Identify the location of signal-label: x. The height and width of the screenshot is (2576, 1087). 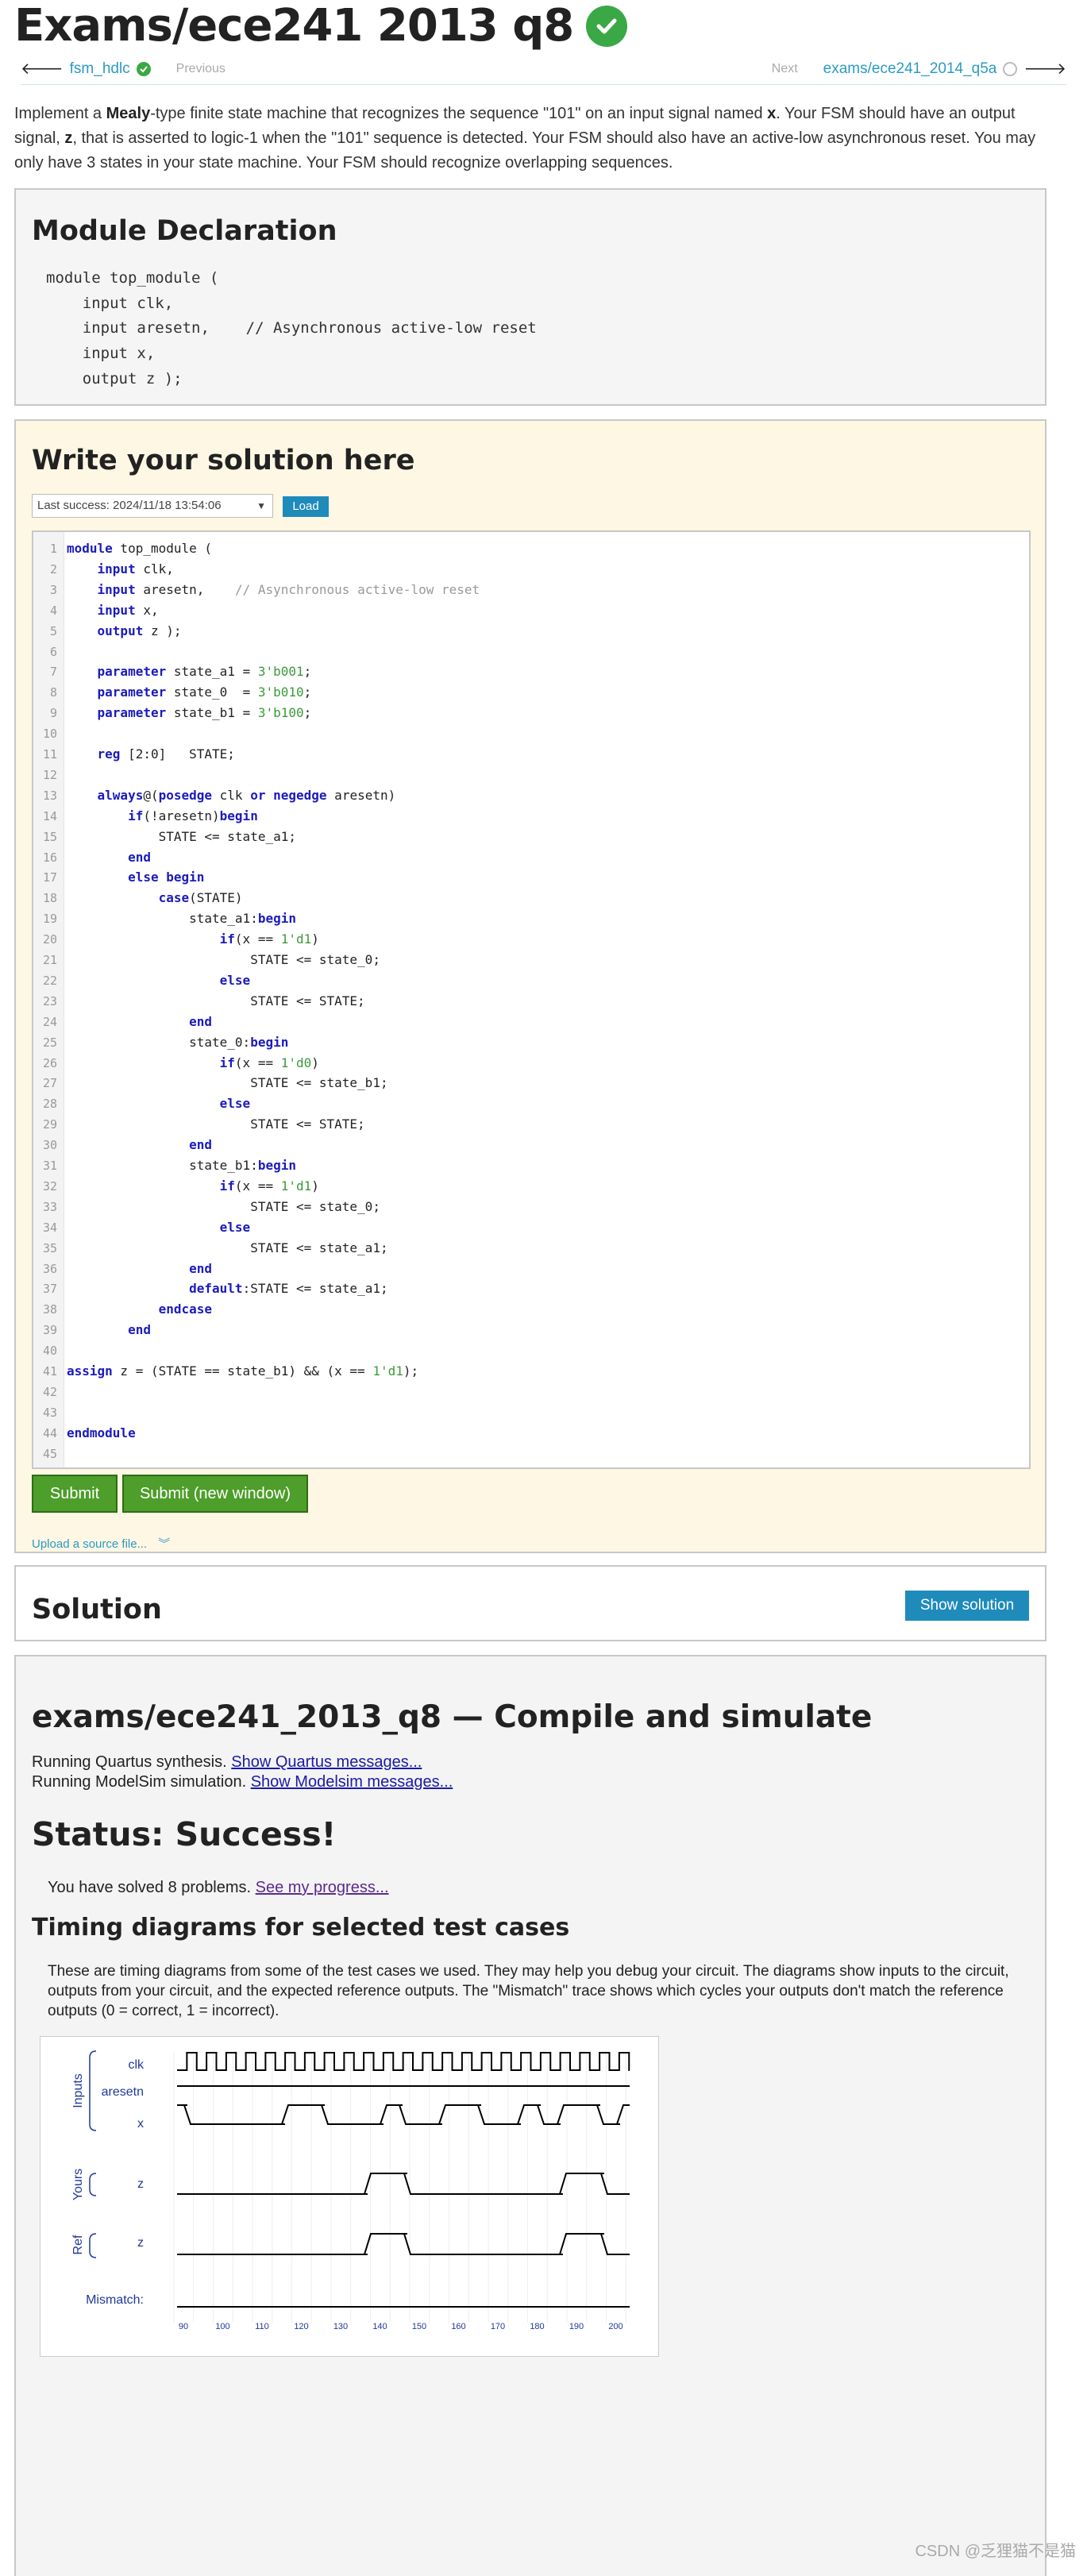
(140, 2124).